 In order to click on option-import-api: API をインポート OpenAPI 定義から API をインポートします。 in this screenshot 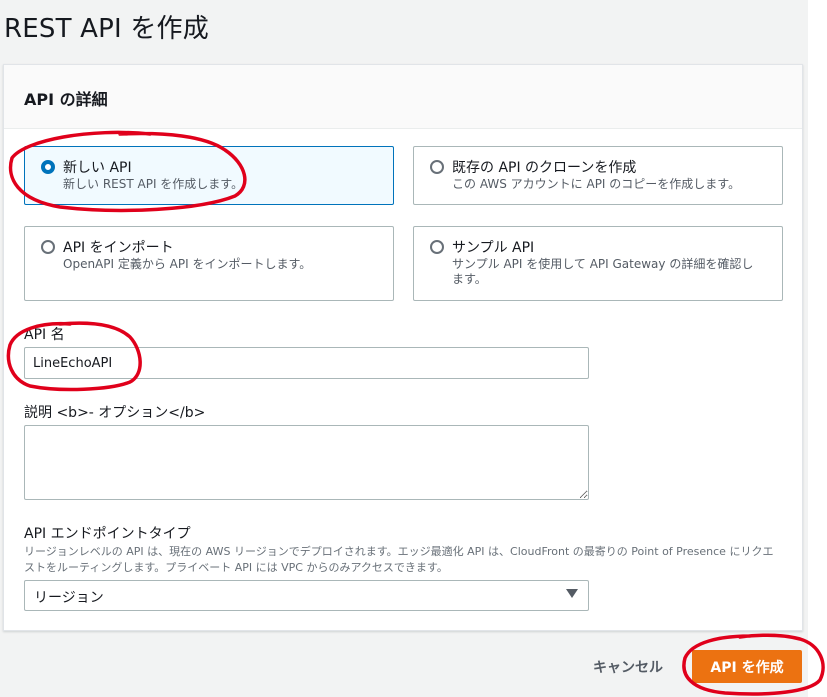, I will do `click(209, 263)`.